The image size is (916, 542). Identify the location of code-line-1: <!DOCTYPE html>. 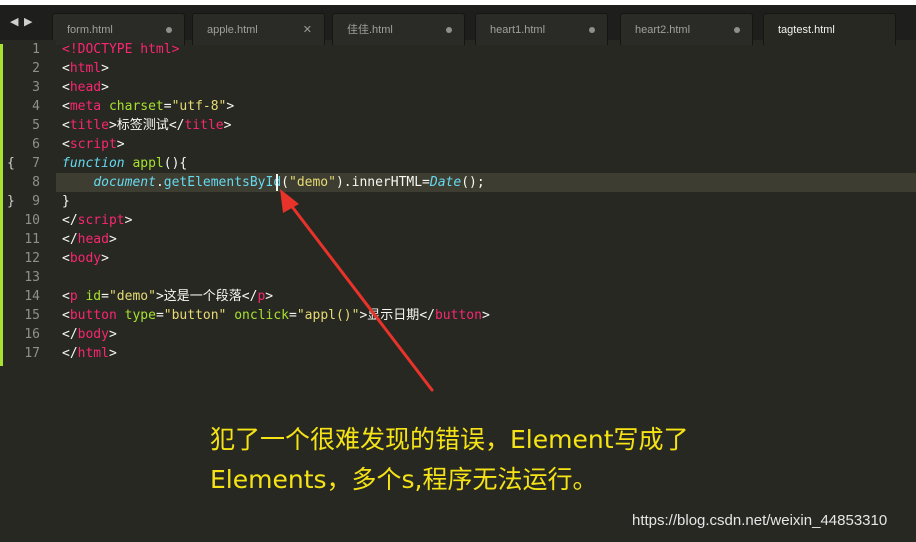
(120, 49).